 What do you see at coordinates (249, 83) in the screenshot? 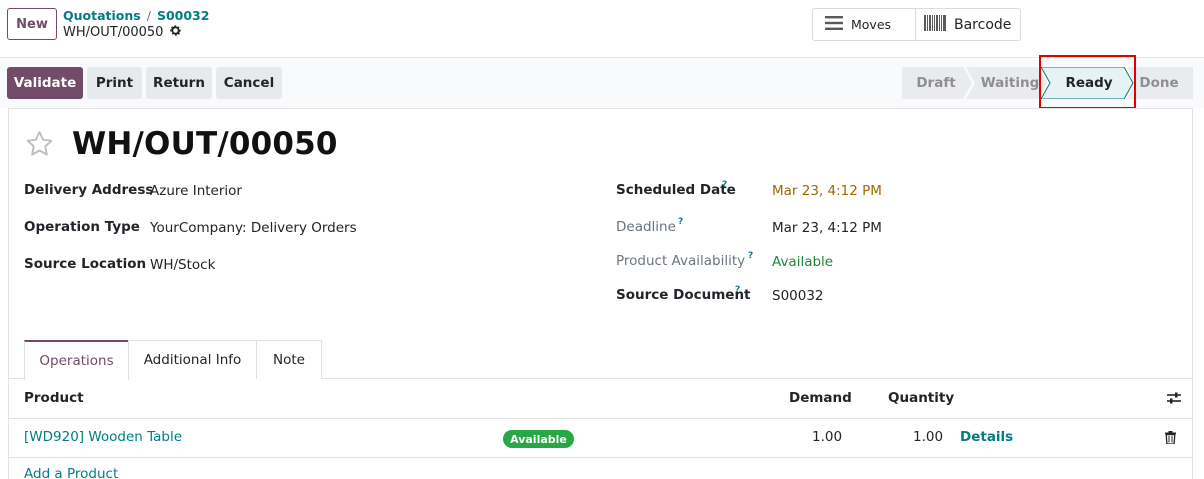
I see `cancel-button: Cancel` at bounding box center [249, 83].